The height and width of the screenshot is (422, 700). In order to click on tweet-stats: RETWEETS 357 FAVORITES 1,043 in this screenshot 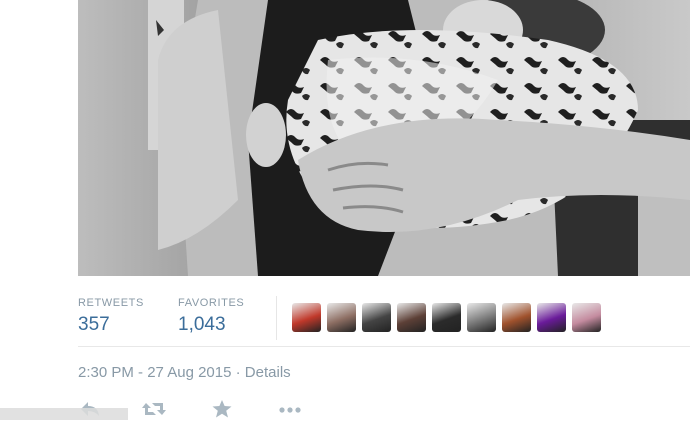, I will do `click(384, 318)`.